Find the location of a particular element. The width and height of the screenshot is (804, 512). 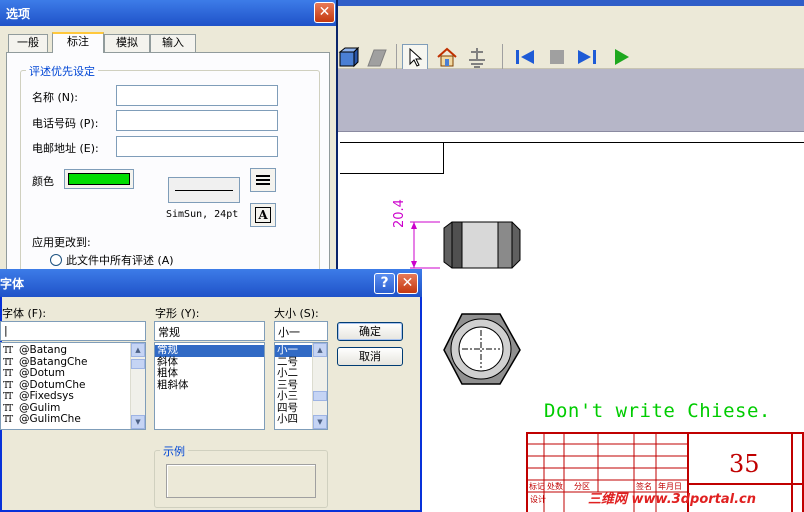

lines-icon is located at coordinates (263, 180).